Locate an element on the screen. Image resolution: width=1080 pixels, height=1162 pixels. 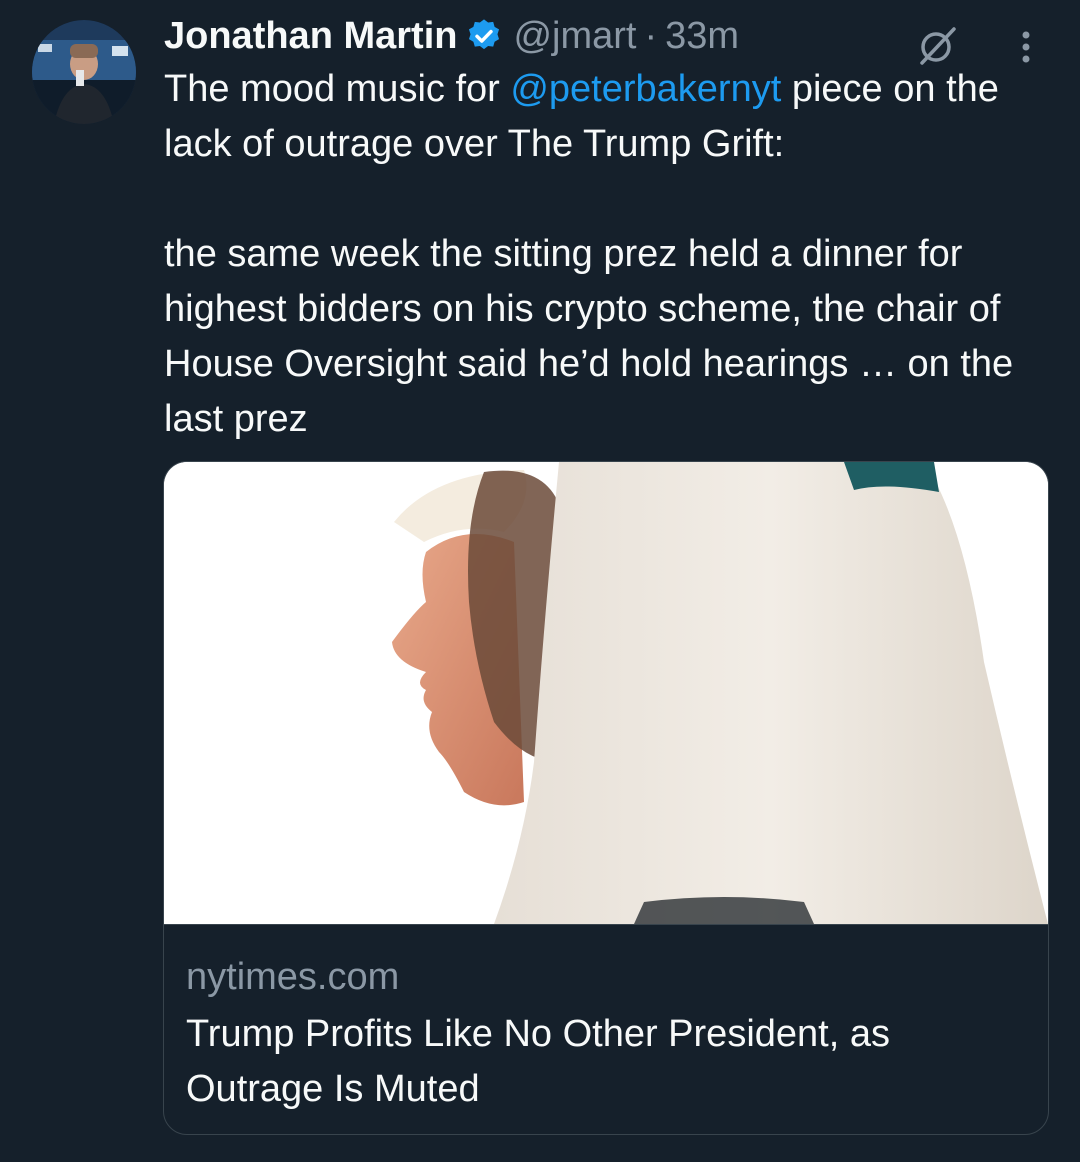
mention-link: @peterbakernyt is located at coordinates (645, 89).